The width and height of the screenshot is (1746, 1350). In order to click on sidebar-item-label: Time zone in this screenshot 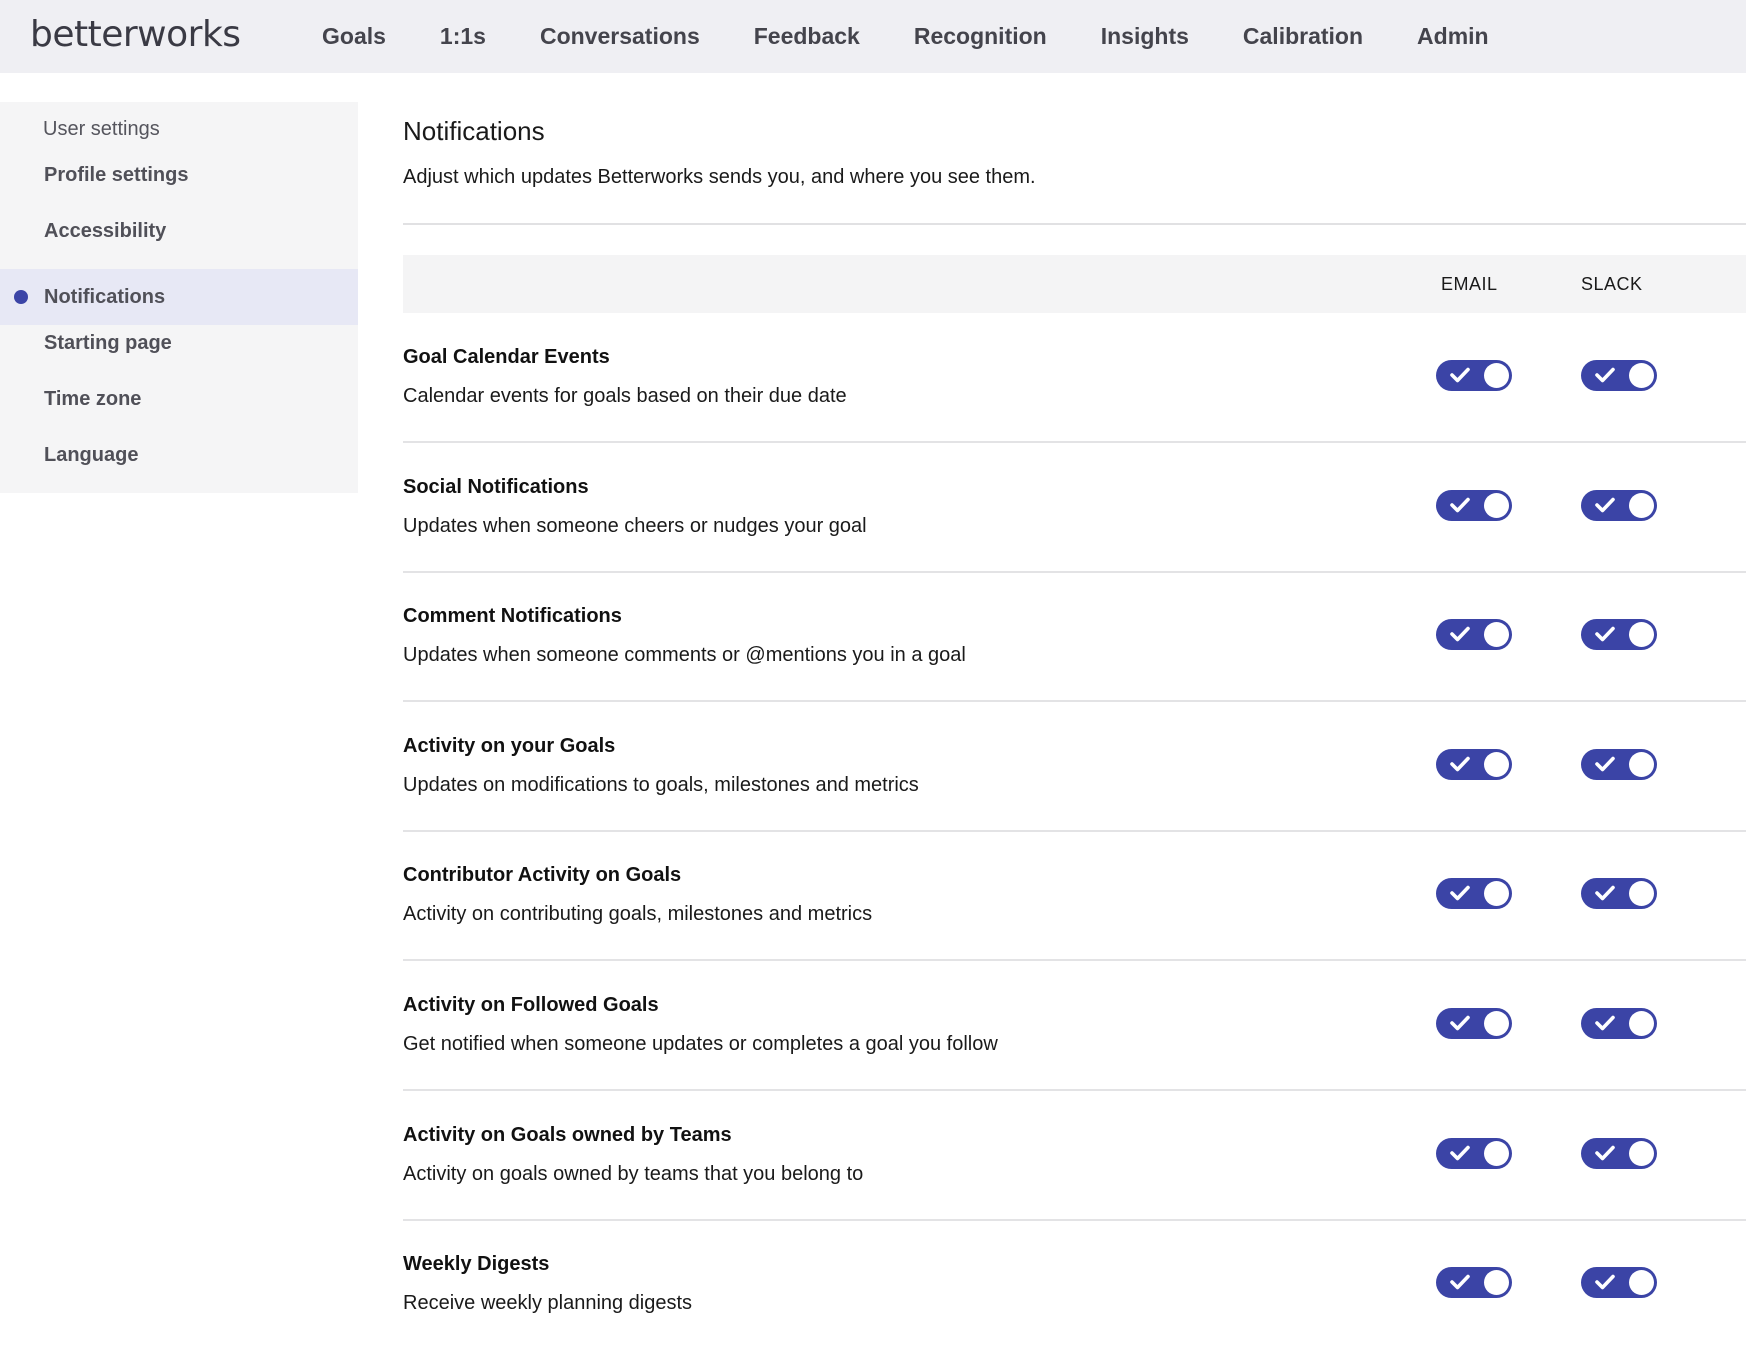, I will do `click(93, 398)`.